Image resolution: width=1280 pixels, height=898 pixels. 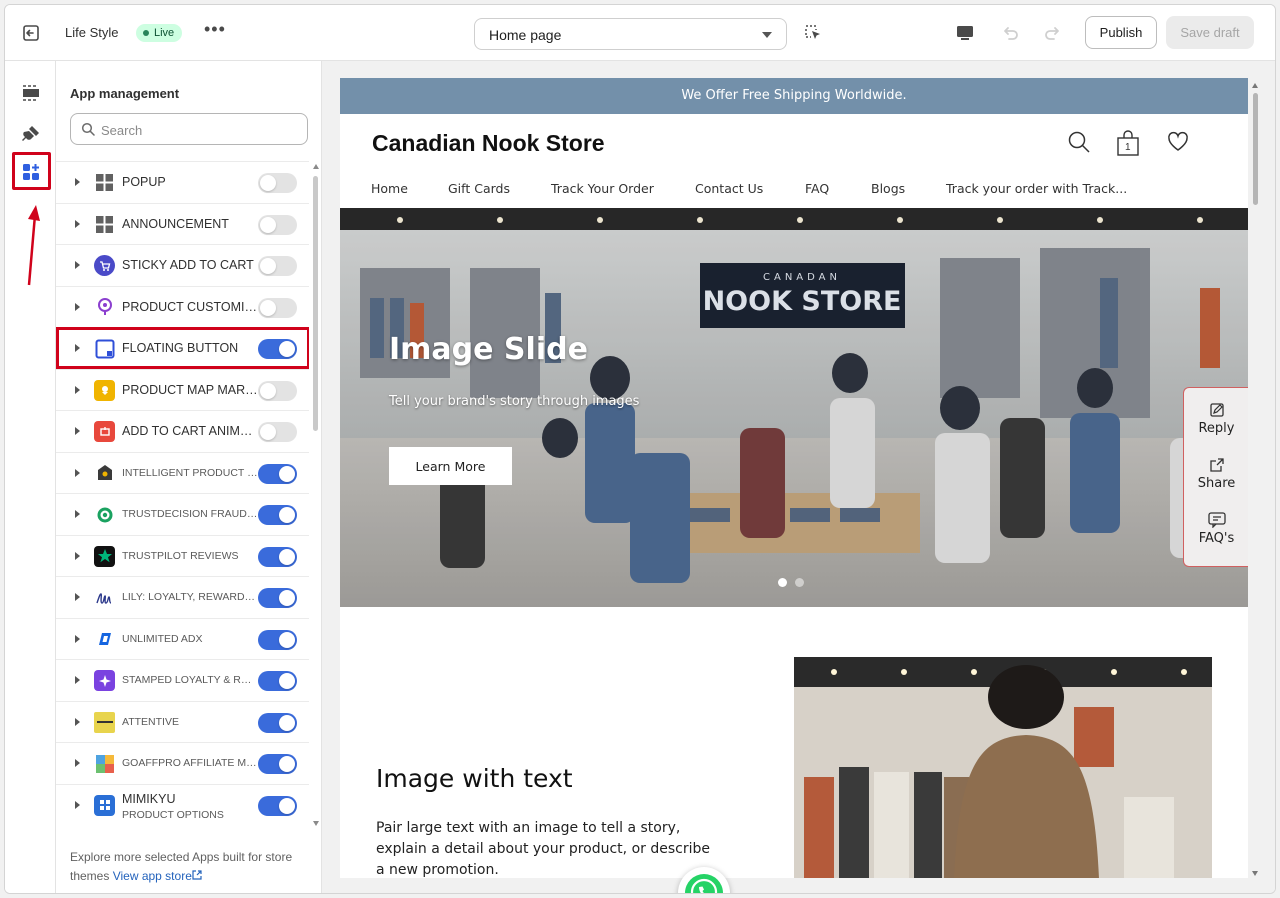 I want to click on floating-reply-label: Reply, so click(x=1216, y=428).